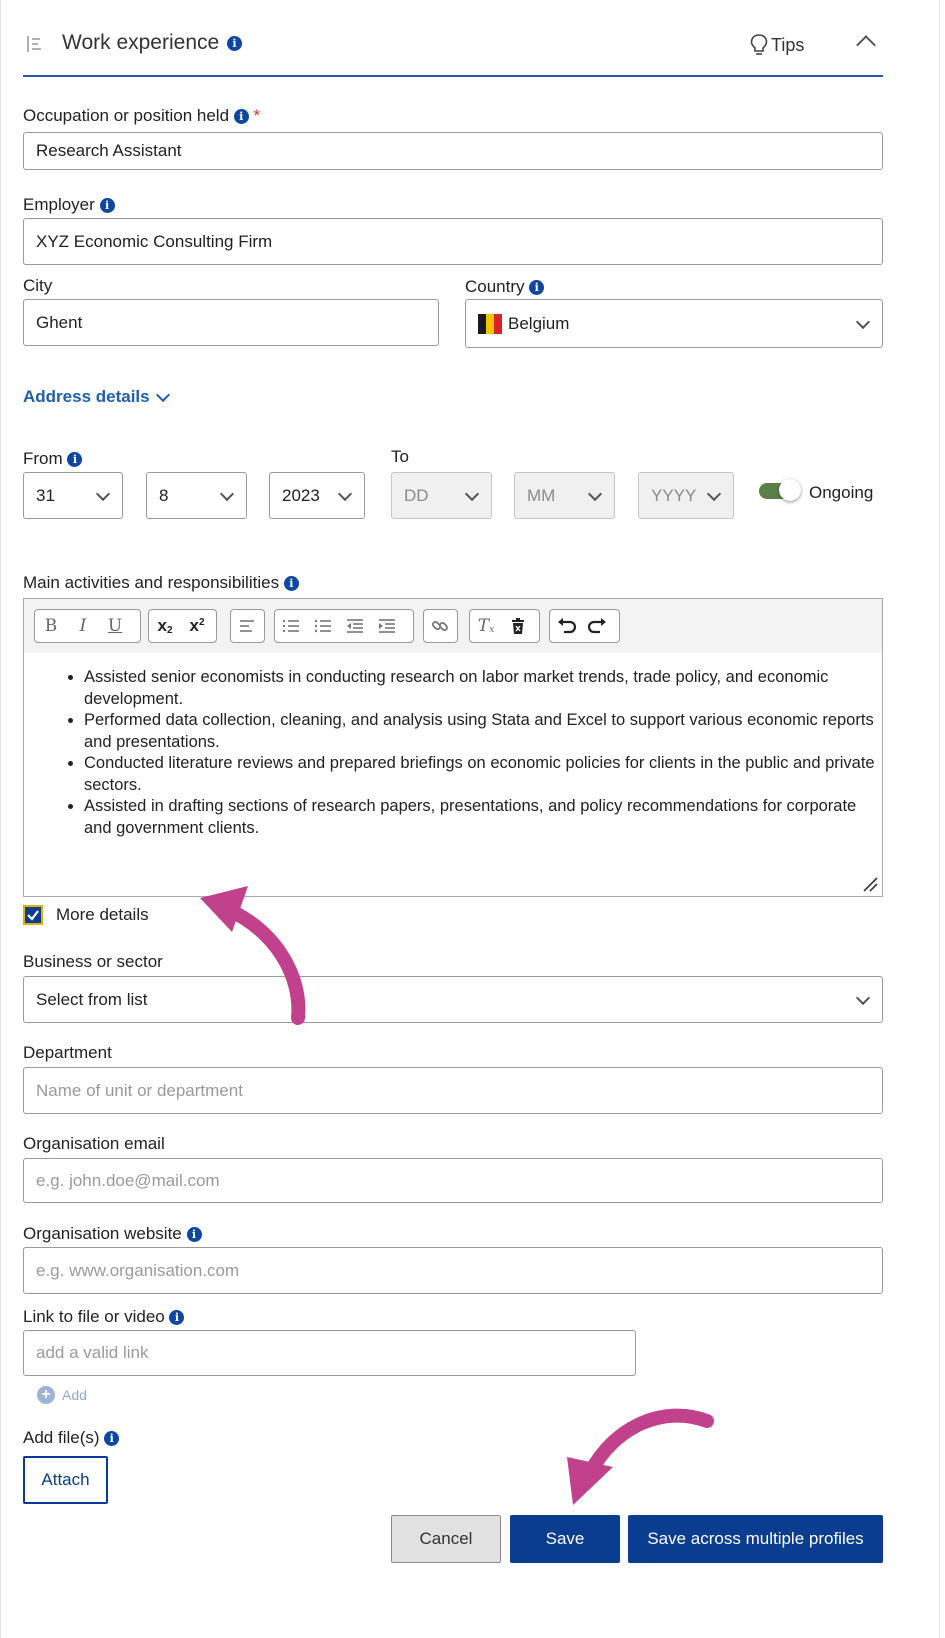 The width and height of the screenshot is (945, 1638). Describe the element at coordinates (490, 323) in the screenshot. I see `belgium-flag-icon` at that location.